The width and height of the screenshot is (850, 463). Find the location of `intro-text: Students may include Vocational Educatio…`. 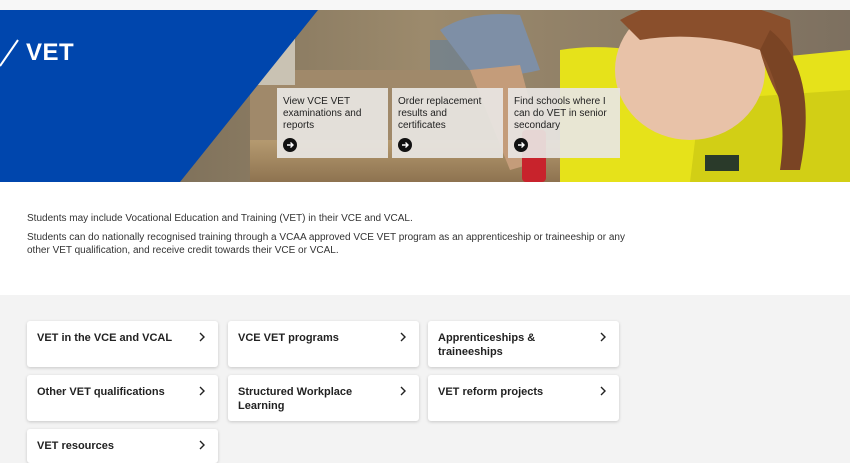

intro-text: Students may include Vocational Educatio… is located at coordinates (327, 237).